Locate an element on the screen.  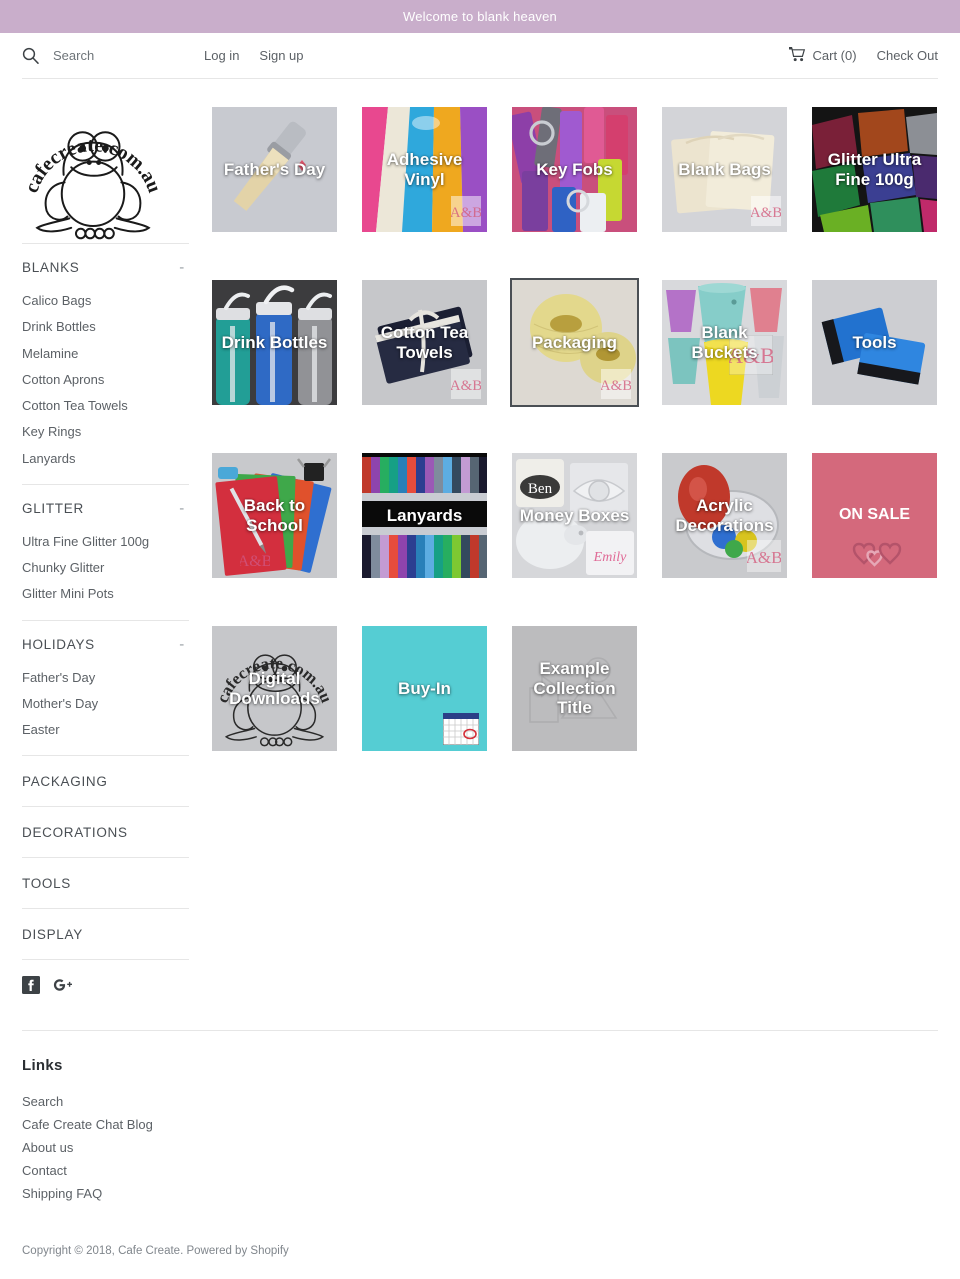
sidebar-link-melamine: Melamine is located at coordinates (105, 354).